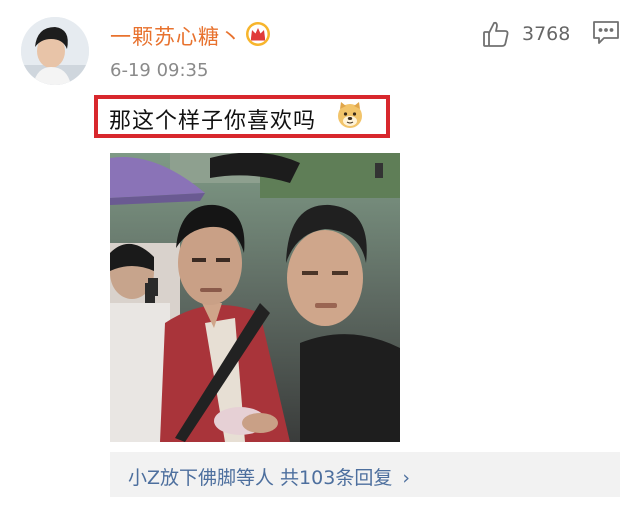 The image size is (640, 509). What do you see at coordinates (350, 115) in the screenshot?
I see `doge-emoji-icon` at bounding box center [350, 115].